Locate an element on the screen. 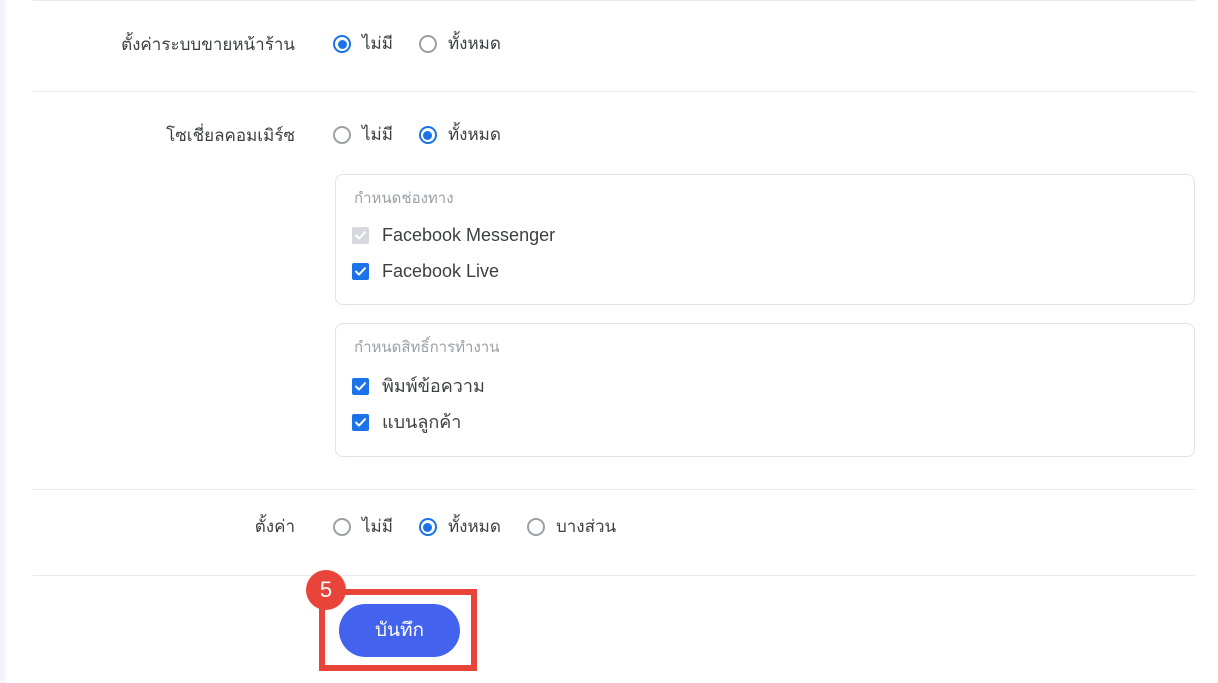 The width and height of the screenshot is (1218, 683). checkbox-facebook-live: Facebook Live is located at coordinates (425, 271).